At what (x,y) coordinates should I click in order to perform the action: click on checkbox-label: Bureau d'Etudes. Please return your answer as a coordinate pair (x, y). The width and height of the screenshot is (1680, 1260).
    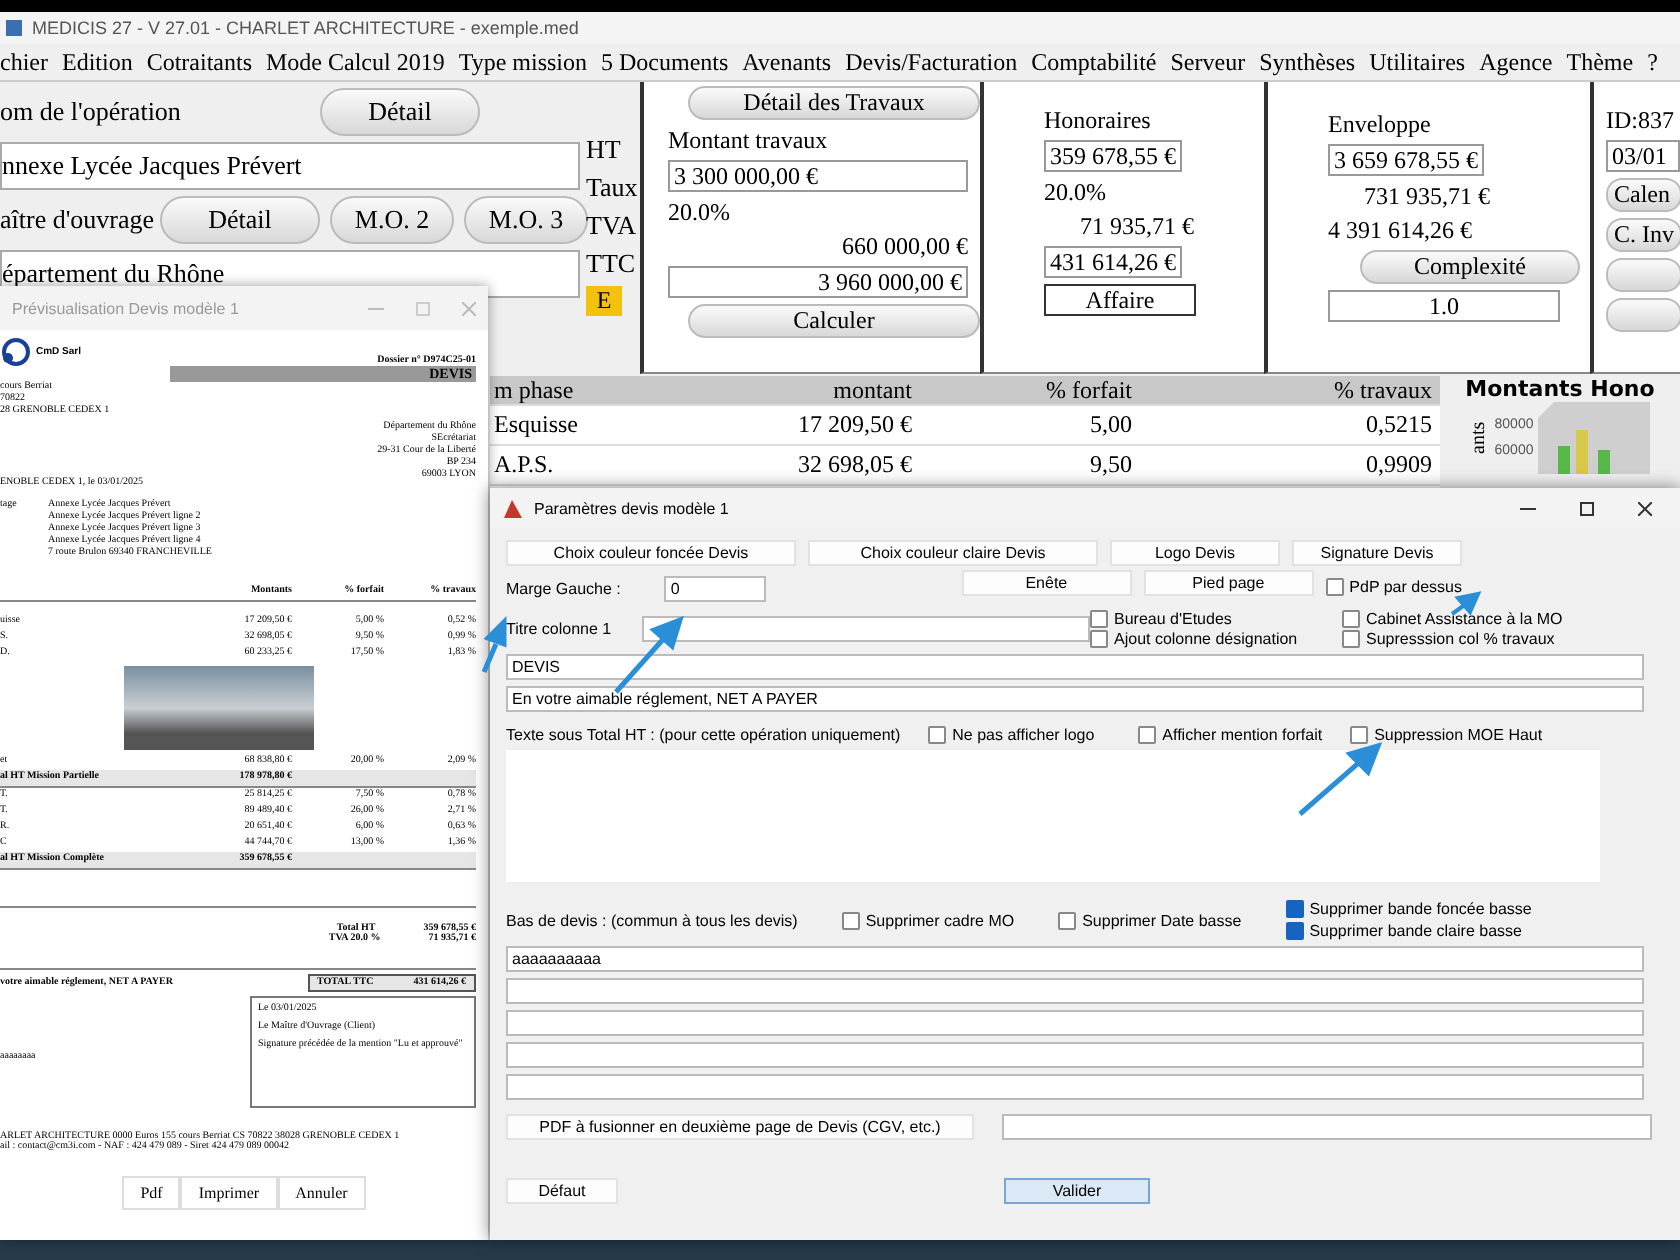
    Looking at the image, I should click on (1173, 619).